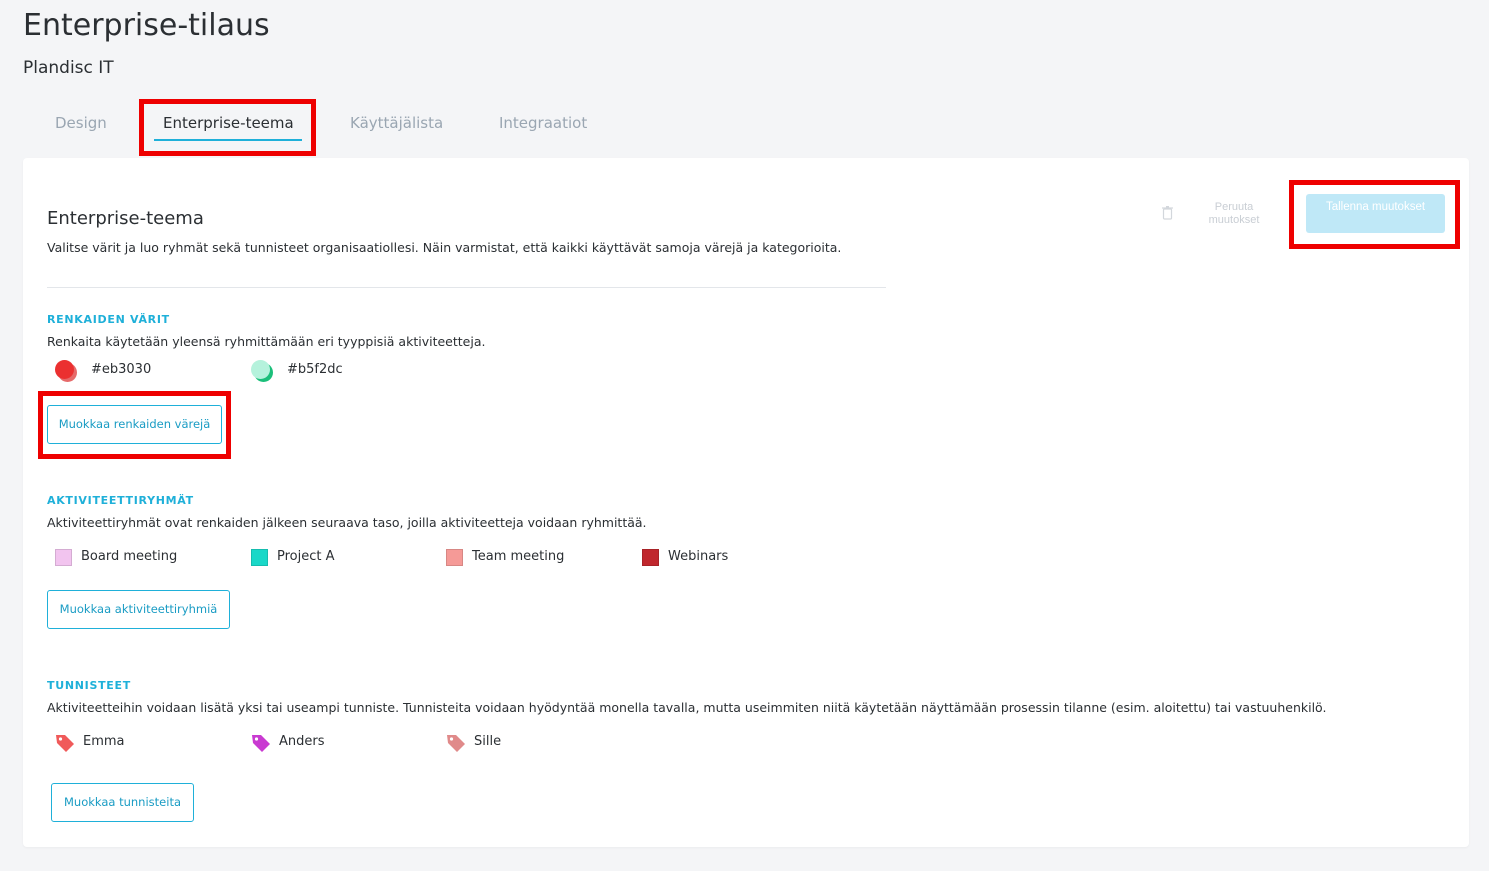 The width and height of the screenshot is (1489, 871). Describe the element at coordinates (134, 424) in the screenshot. I see `edit-ring-colors-button: Muokkaa renkaiden värejä` at that location.